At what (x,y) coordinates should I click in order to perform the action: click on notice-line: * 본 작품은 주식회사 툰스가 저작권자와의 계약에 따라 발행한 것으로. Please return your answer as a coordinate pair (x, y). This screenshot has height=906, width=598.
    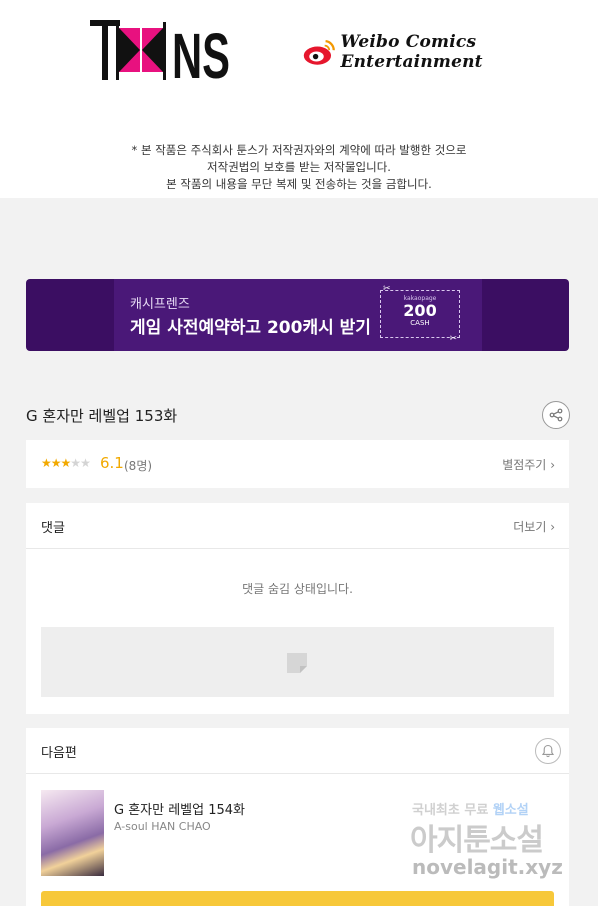
    Looking at the image, I should click on (299, 150).